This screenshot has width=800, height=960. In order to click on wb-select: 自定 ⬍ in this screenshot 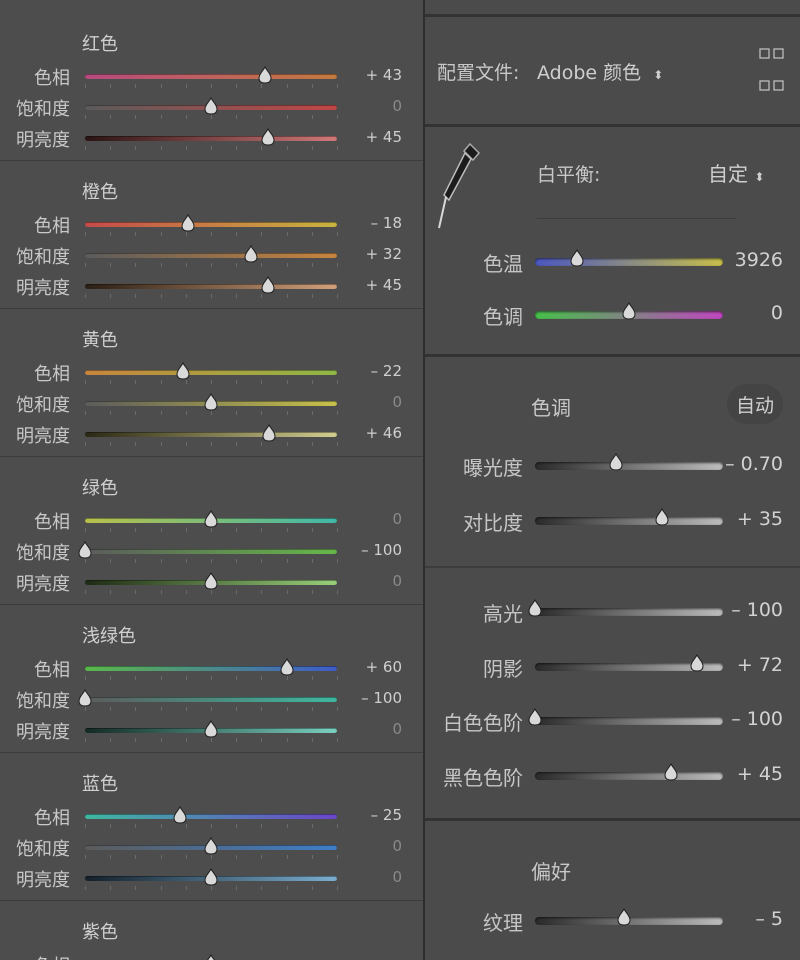, I will do `click(736, 172)`.